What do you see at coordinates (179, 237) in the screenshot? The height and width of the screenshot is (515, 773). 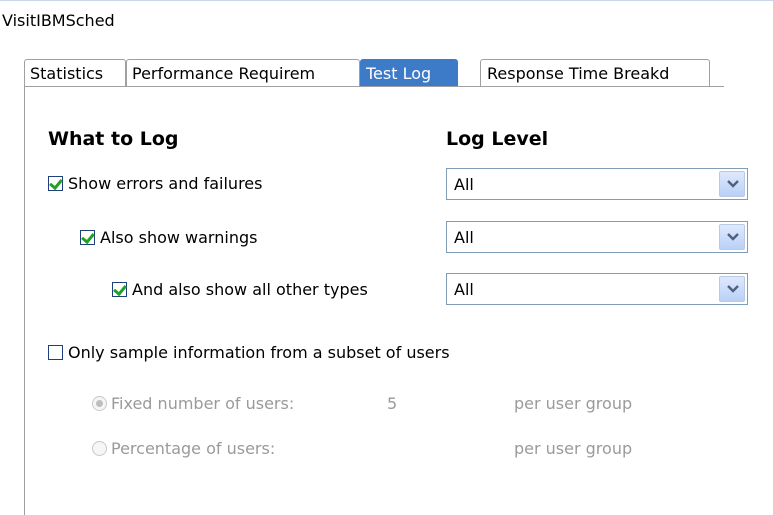 I see `show-warnings-label: Also show warnings` at bounding box center [179, 237].